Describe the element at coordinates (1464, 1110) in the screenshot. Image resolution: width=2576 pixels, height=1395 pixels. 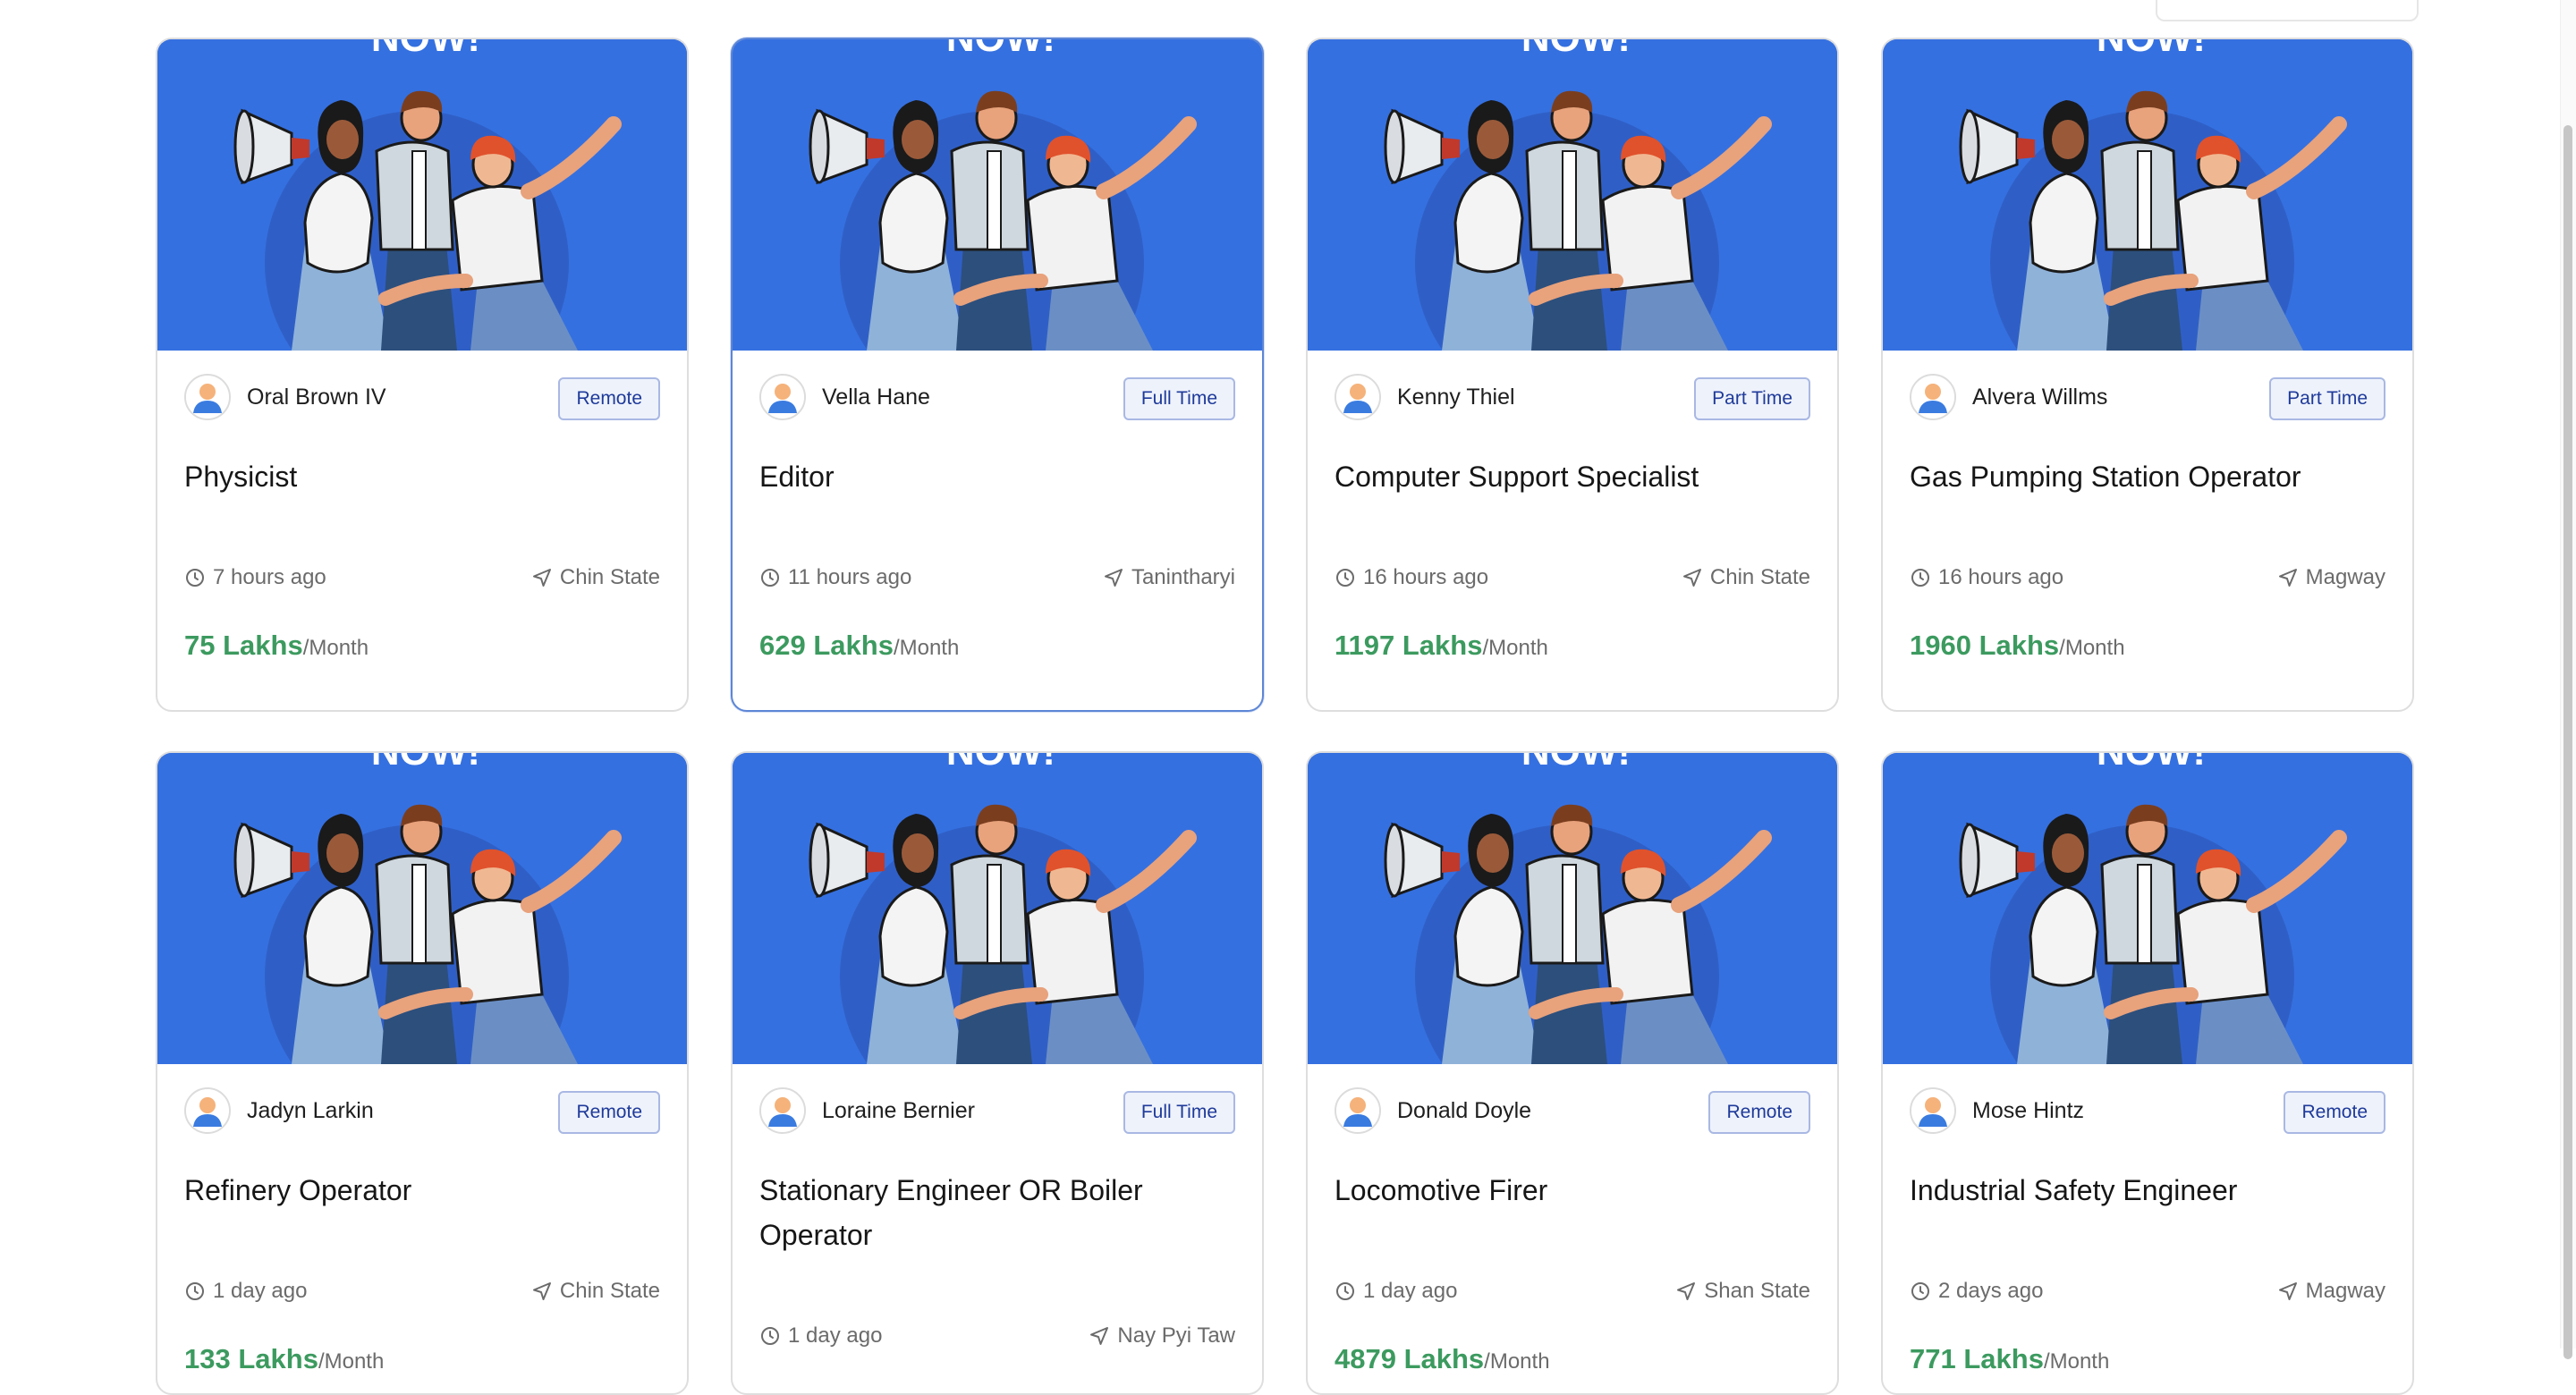
I see `poster-name: Donald Doyle` at that location.